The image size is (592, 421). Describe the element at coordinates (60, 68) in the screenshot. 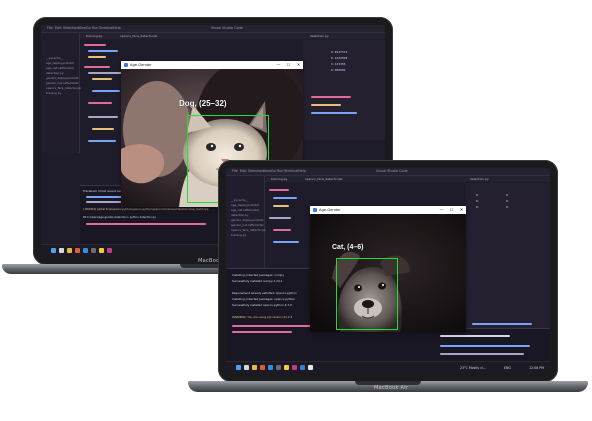

I see `back-sidebar-item: age_net.caffemodel` at that location.